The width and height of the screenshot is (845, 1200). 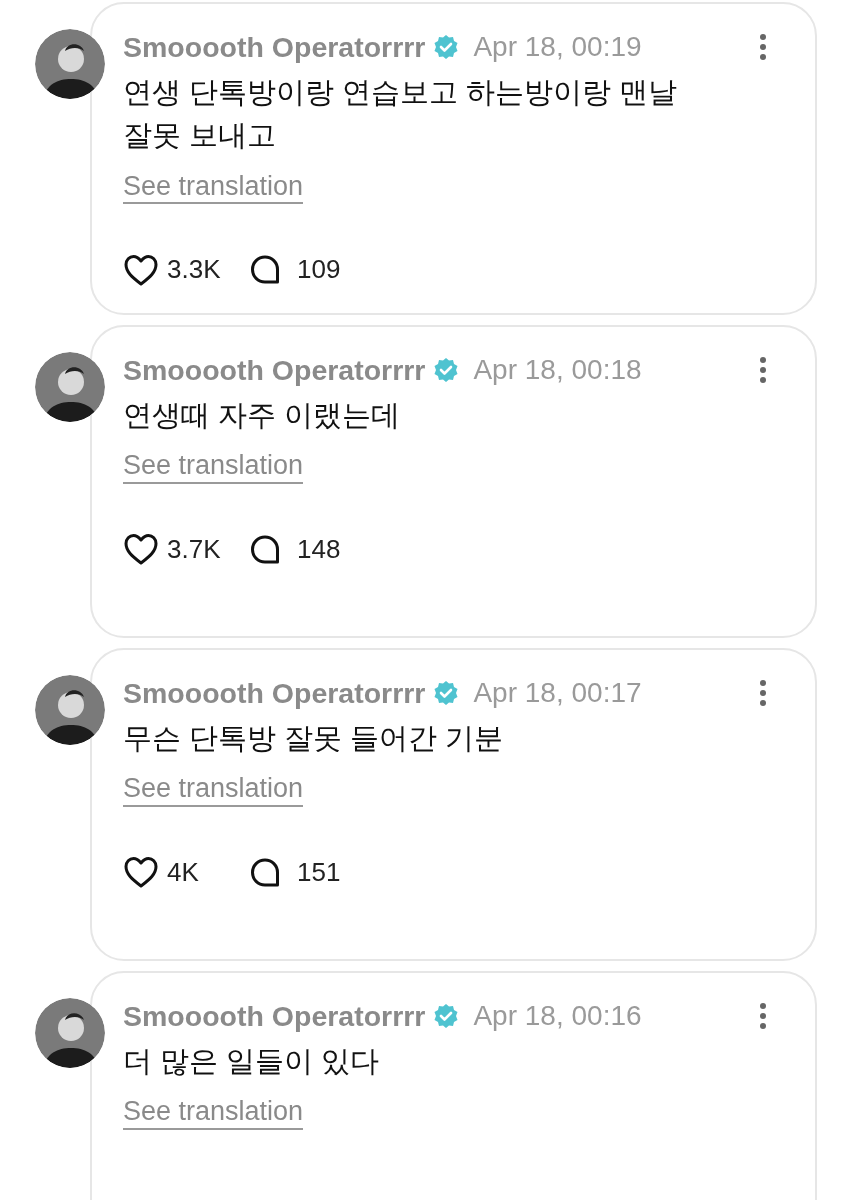 What do you see at coordinates (194, 549) in the screenshot?
I see `like-count: 3.7K` at bounding box center [194, 549].